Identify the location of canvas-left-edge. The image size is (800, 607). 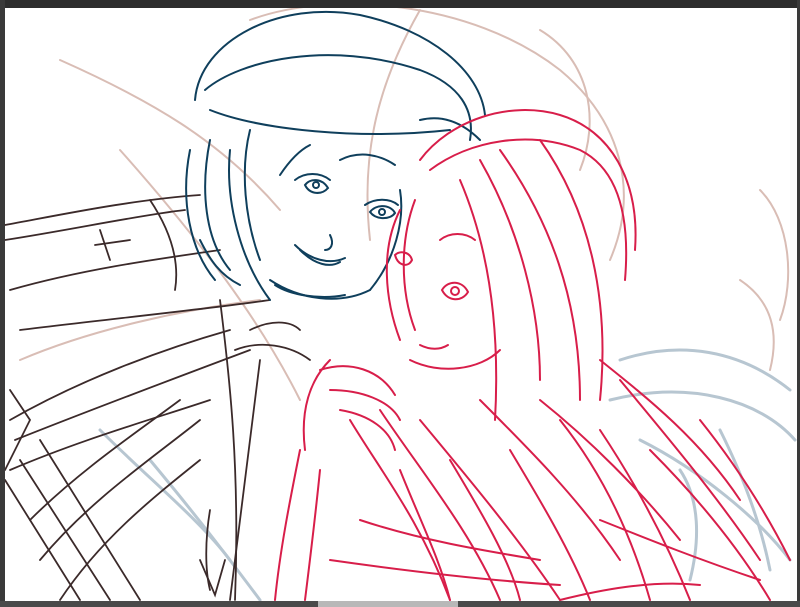
(2, 303).